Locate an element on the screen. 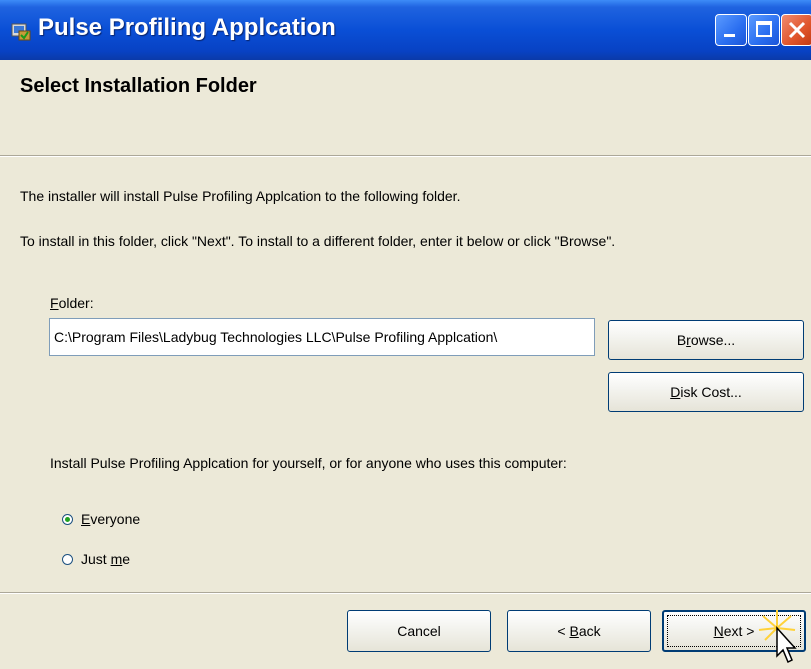 The height and width of the screenshot is (669, 811). cancel-button-label: Cancel is located at coordinates (419, 631).